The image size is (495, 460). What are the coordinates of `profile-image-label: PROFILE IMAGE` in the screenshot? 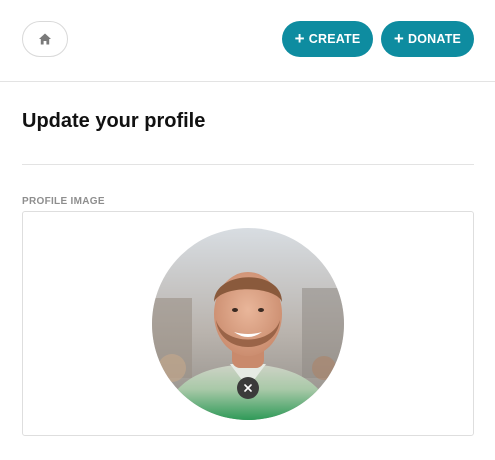 It's located at (63, 201).